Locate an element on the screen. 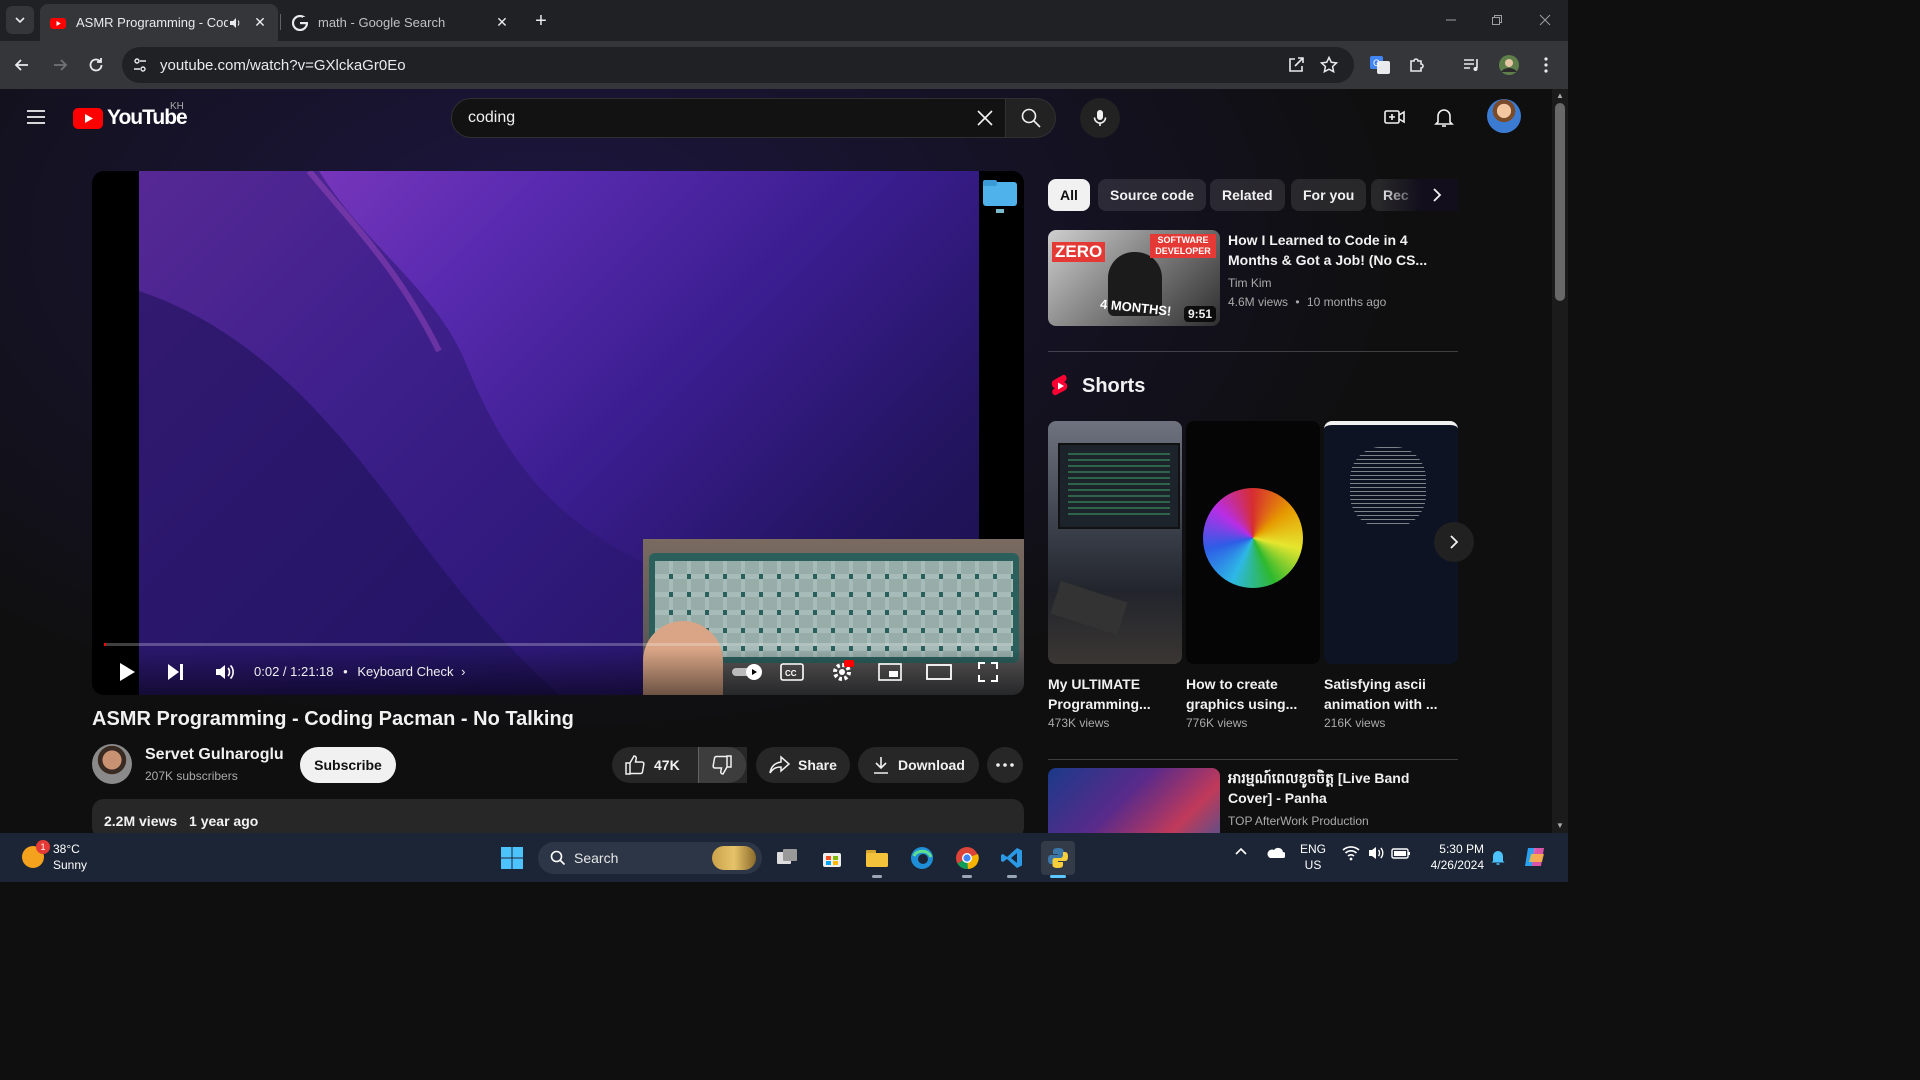 The image size is (1920, 1080). progress-played is located at coordinates (105, 644).